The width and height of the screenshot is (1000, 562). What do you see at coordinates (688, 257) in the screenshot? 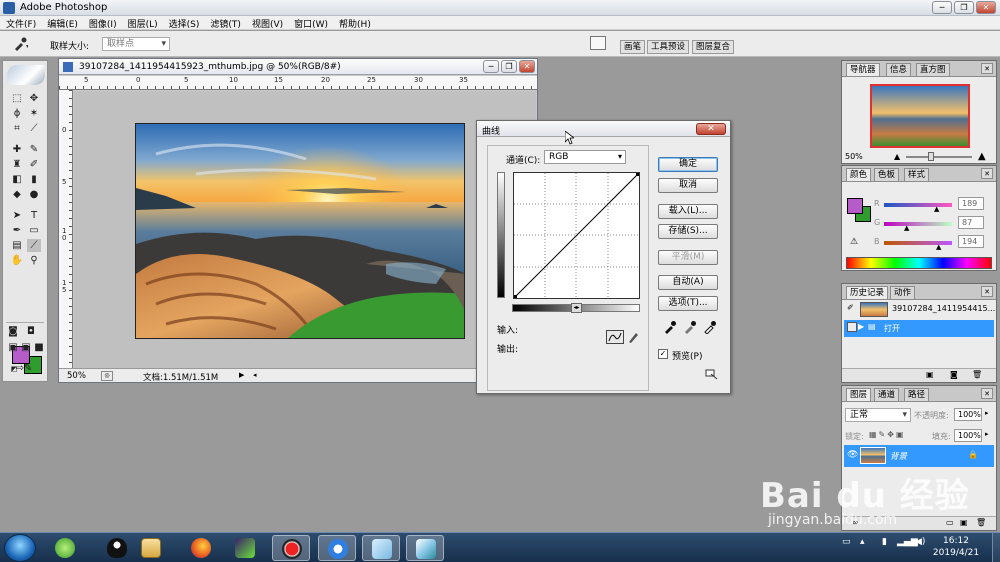
I see `smooth-button: 平滑(M)` at bounding box center [688, 257].